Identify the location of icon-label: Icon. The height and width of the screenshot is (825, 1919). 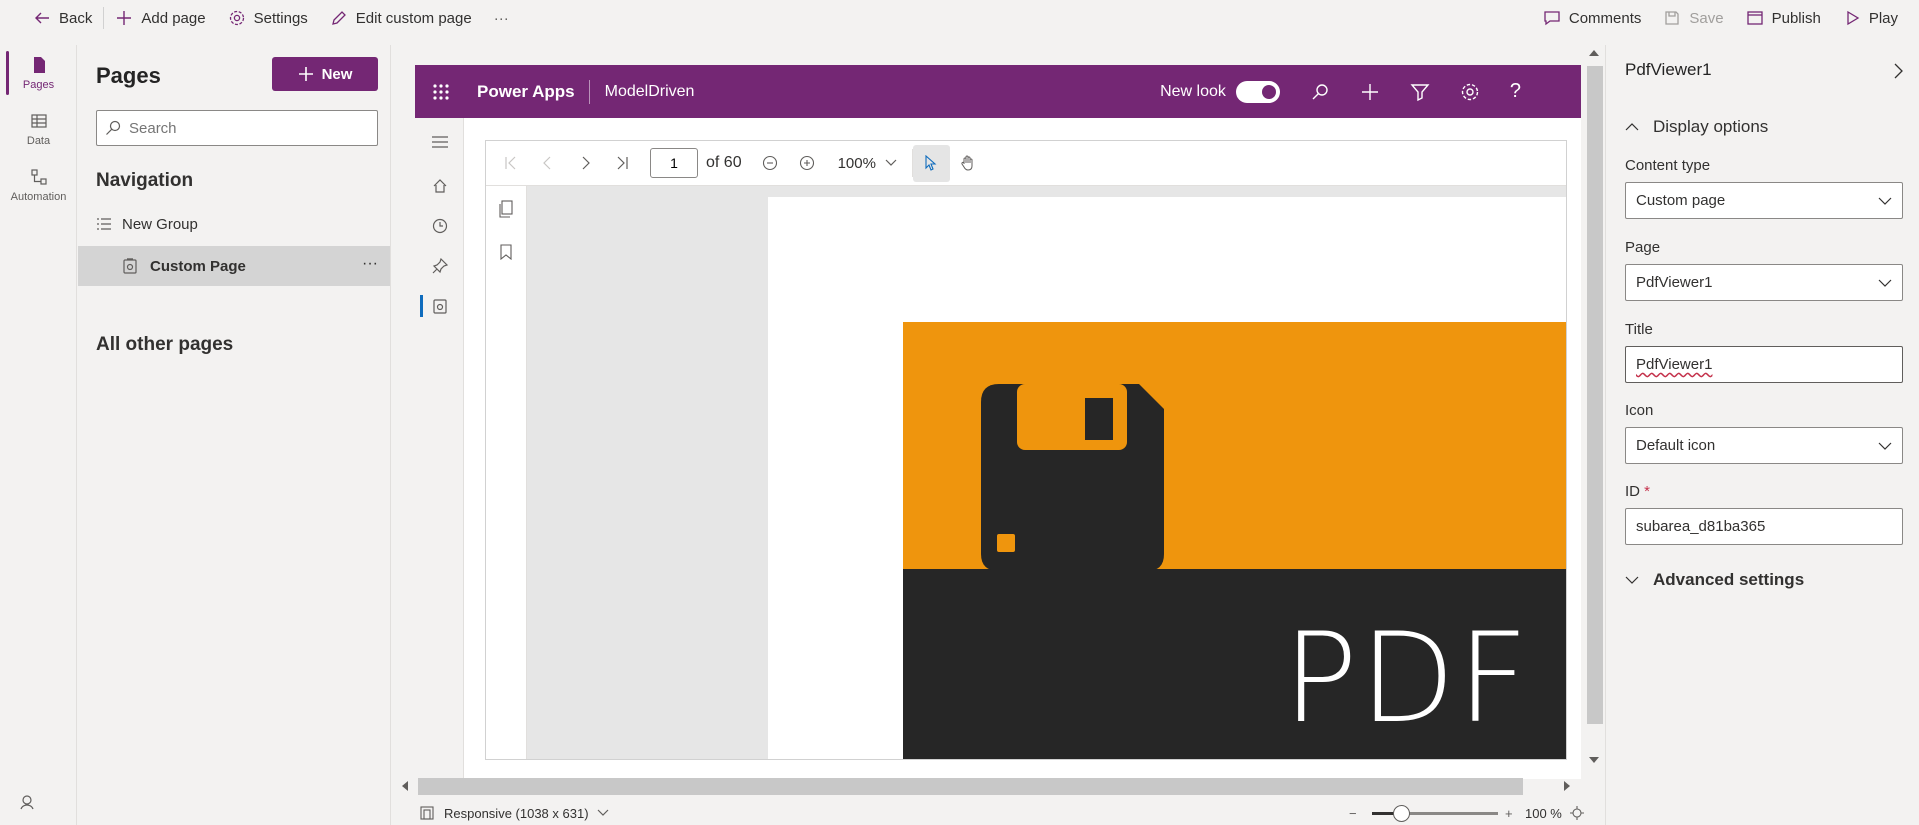
(1639, 410).